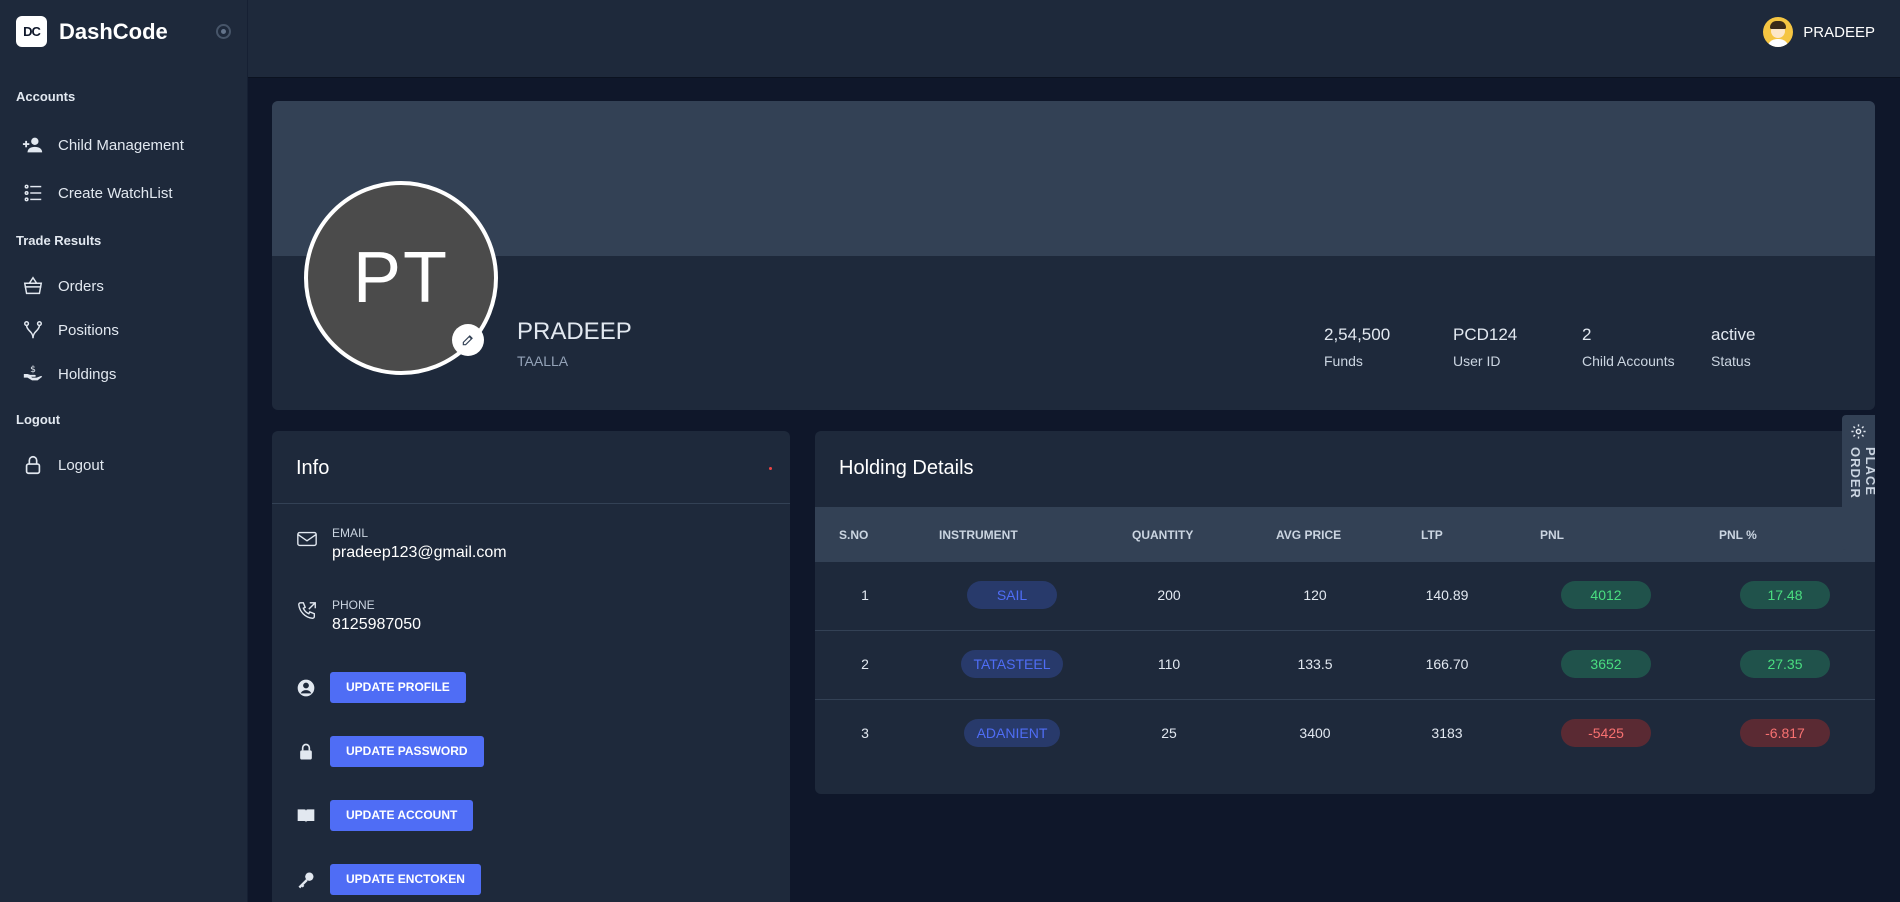 This screenshot has width=1900, height=902. I want to click on holding-title: Holding Details, so click(906, 468).